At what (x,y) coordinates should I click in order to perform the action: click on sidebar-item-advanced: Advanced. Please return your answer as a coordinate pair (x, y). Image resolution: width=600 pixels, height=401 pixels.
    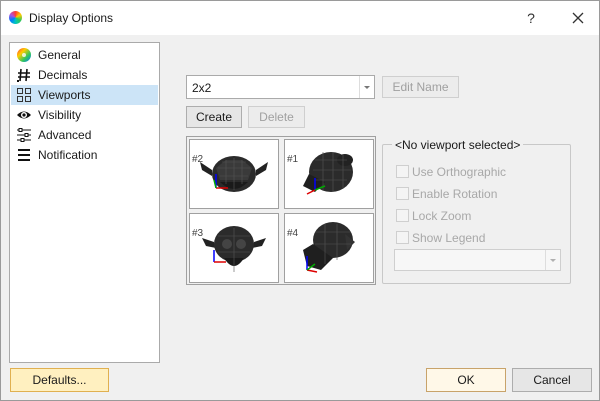
    Looking at the image, I should click on (84, 135).